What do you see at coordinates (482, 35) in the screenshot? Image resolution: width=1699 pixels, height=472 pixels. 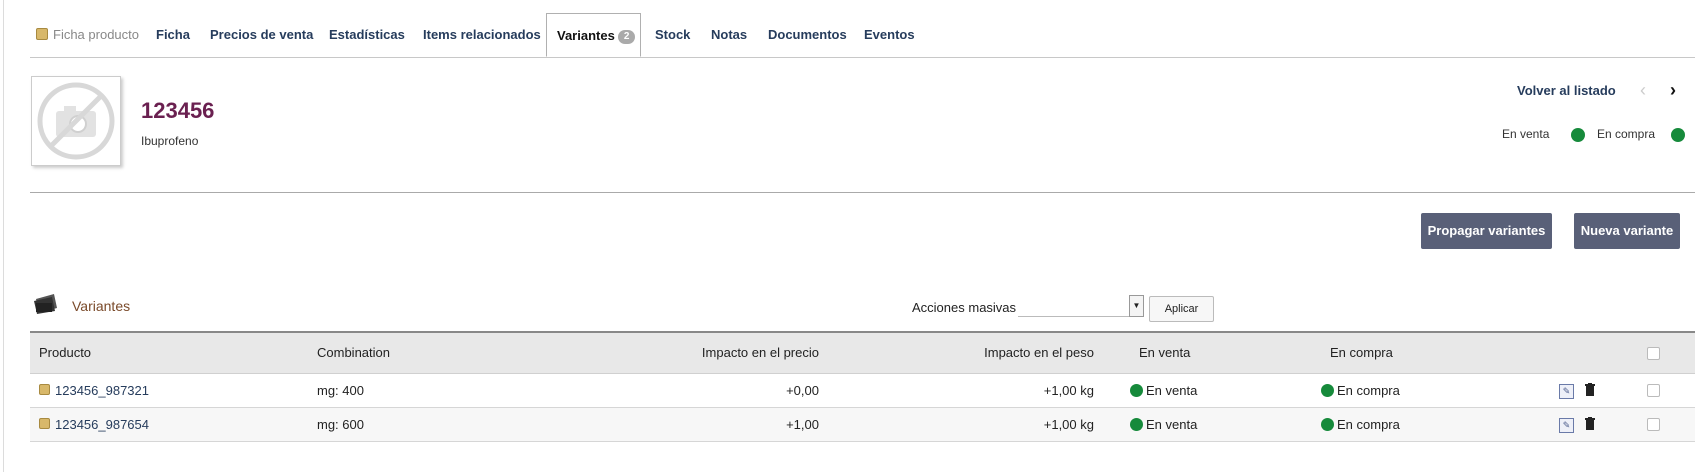 I see `tab-items-relacionados: Items relacionados` at bounding box center [482, 35].